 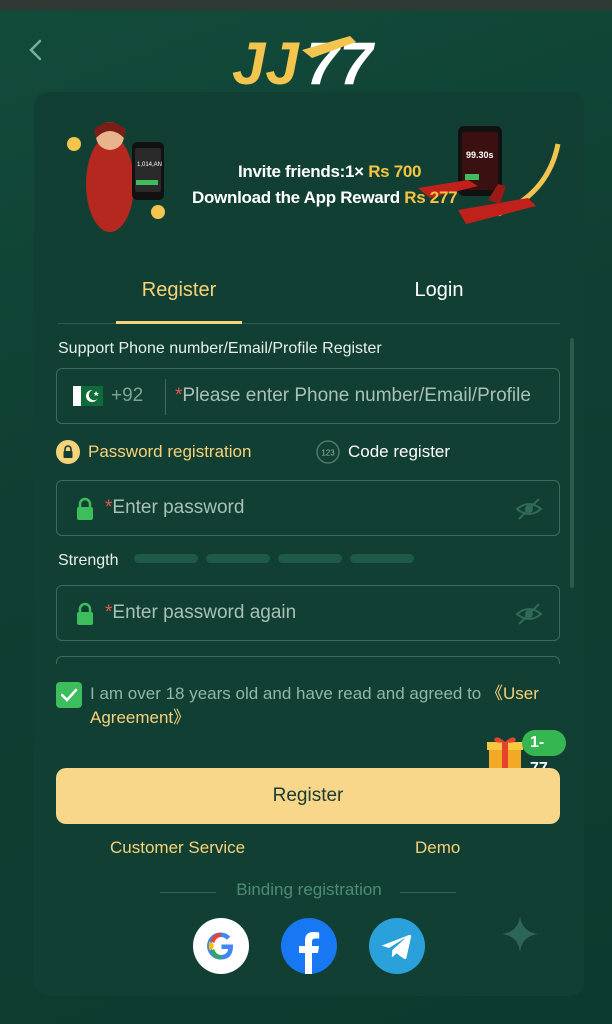 What do you see at coordinates (309, 953) in the screenshot?
I see `facebook-icon` at bounding box center [309, 953].